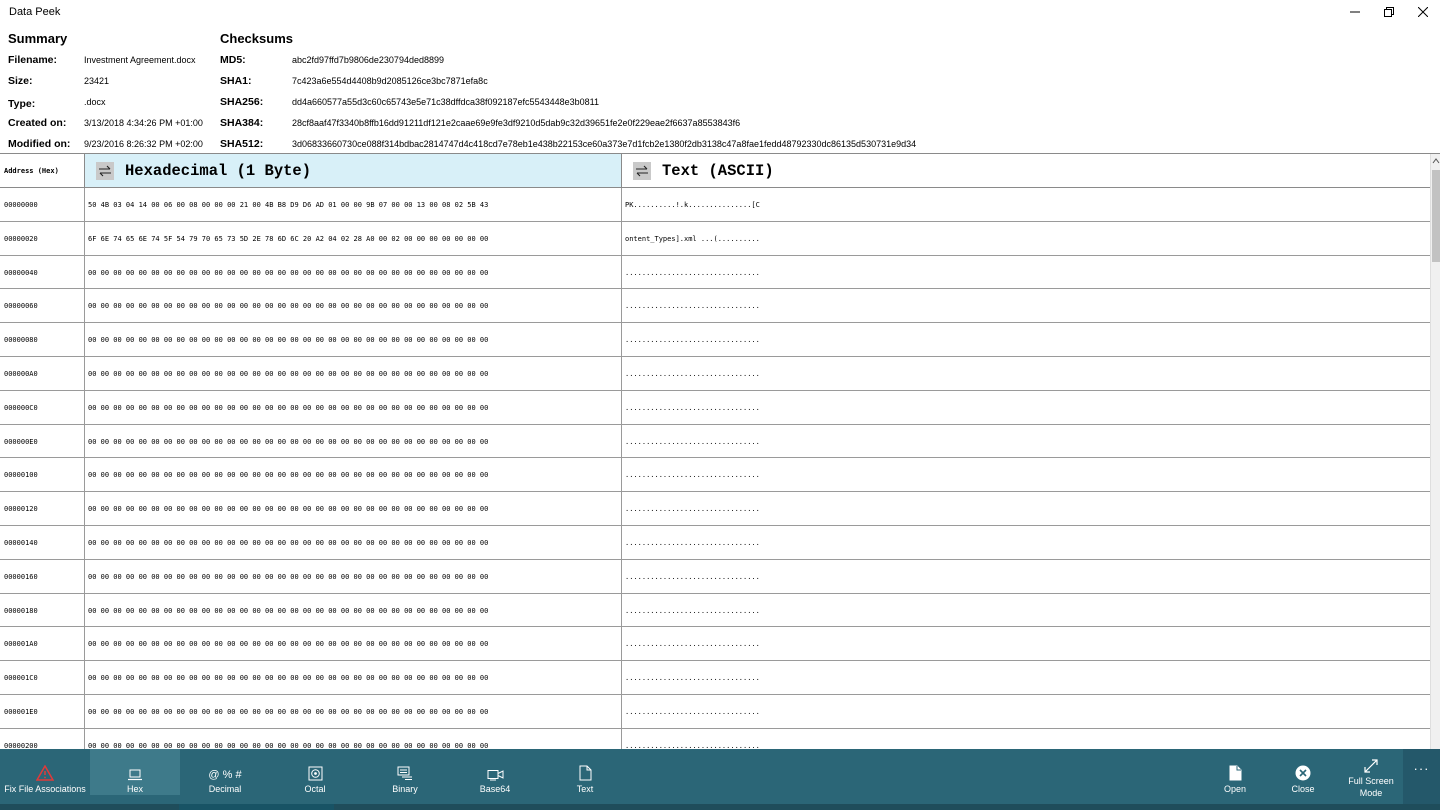 The height and width of the screenshot is (810, 1440). Describe the element at coordinates (42, 610) in the screenshot. I see `row-address: 00000180` at that location.